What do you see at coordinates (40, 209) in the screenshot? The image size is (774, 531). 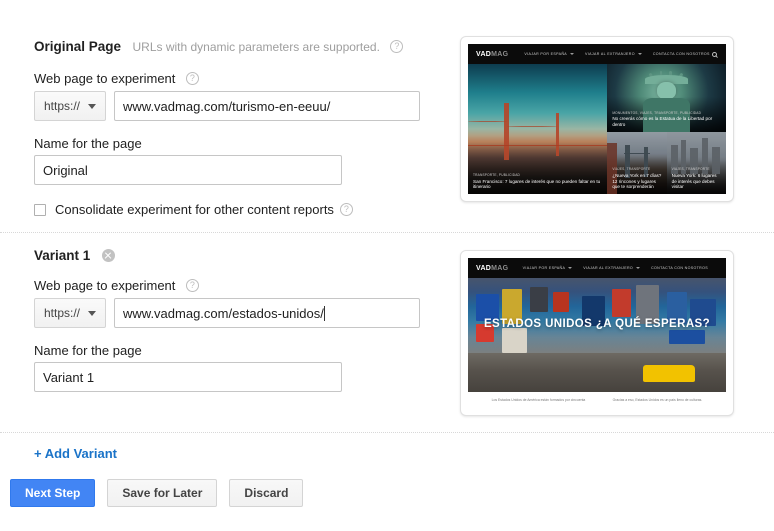 I see `consolidate-checkbox` at bounding box center [40, 209].